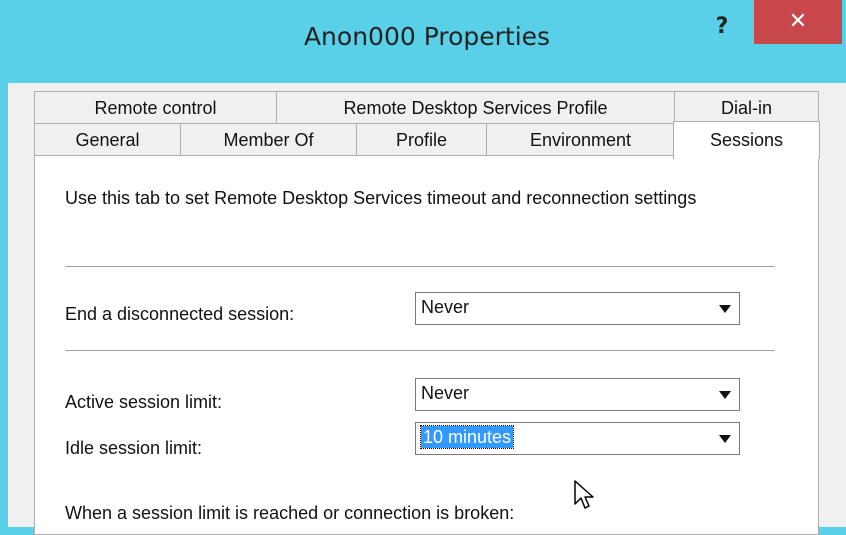 This screenshot has height=535, width=846. I want to click on help-button: ?, so click(722, 30).